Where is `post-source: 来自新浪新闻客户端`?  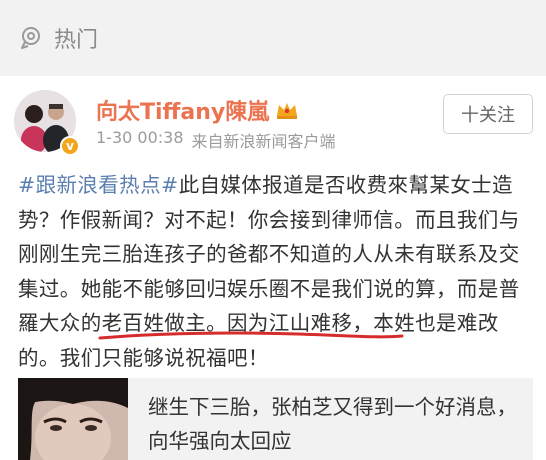
post-source: 来自新浪新闻客户端 is located at coordinates (263, 141).